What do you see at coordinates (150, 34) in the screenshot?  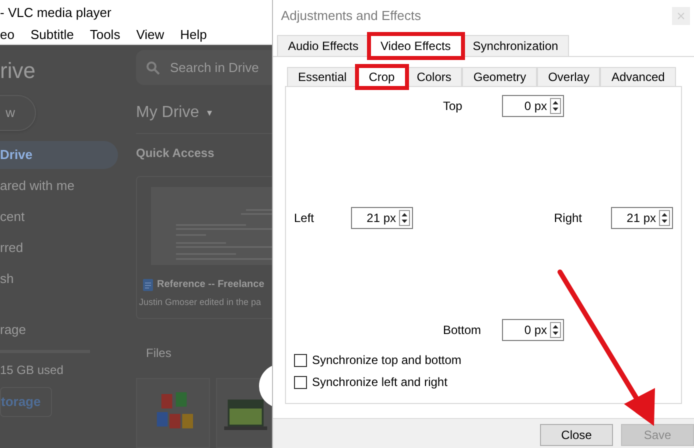 I see `menu-item: View` at bounding box center [150, 34].